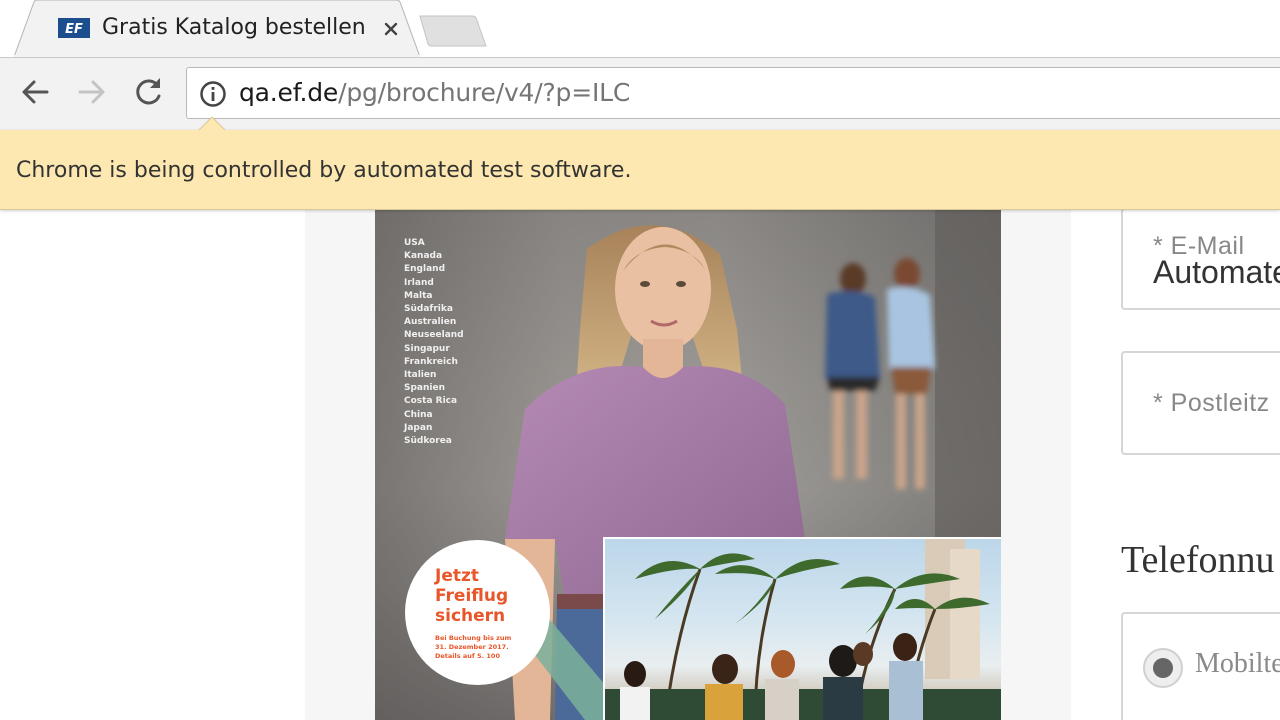 This screenshot has height=720, width=1280. I want to click on ef-logo-icon: EF, so click(74, 28).